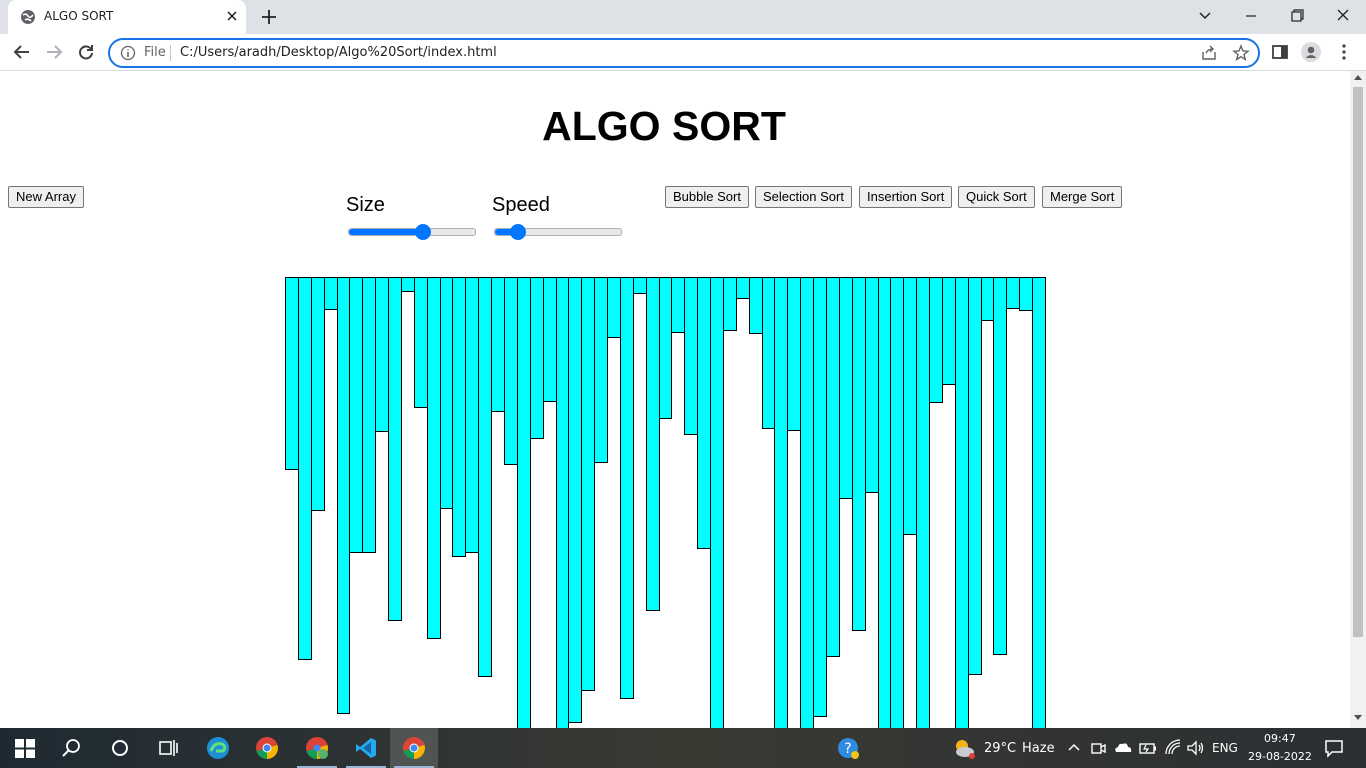 Image resolution: width=1366 pixels, height=768 pixels. Describe the element at coordinates (168, 748) in the screenshot. I see `task-view-icon` at that location.